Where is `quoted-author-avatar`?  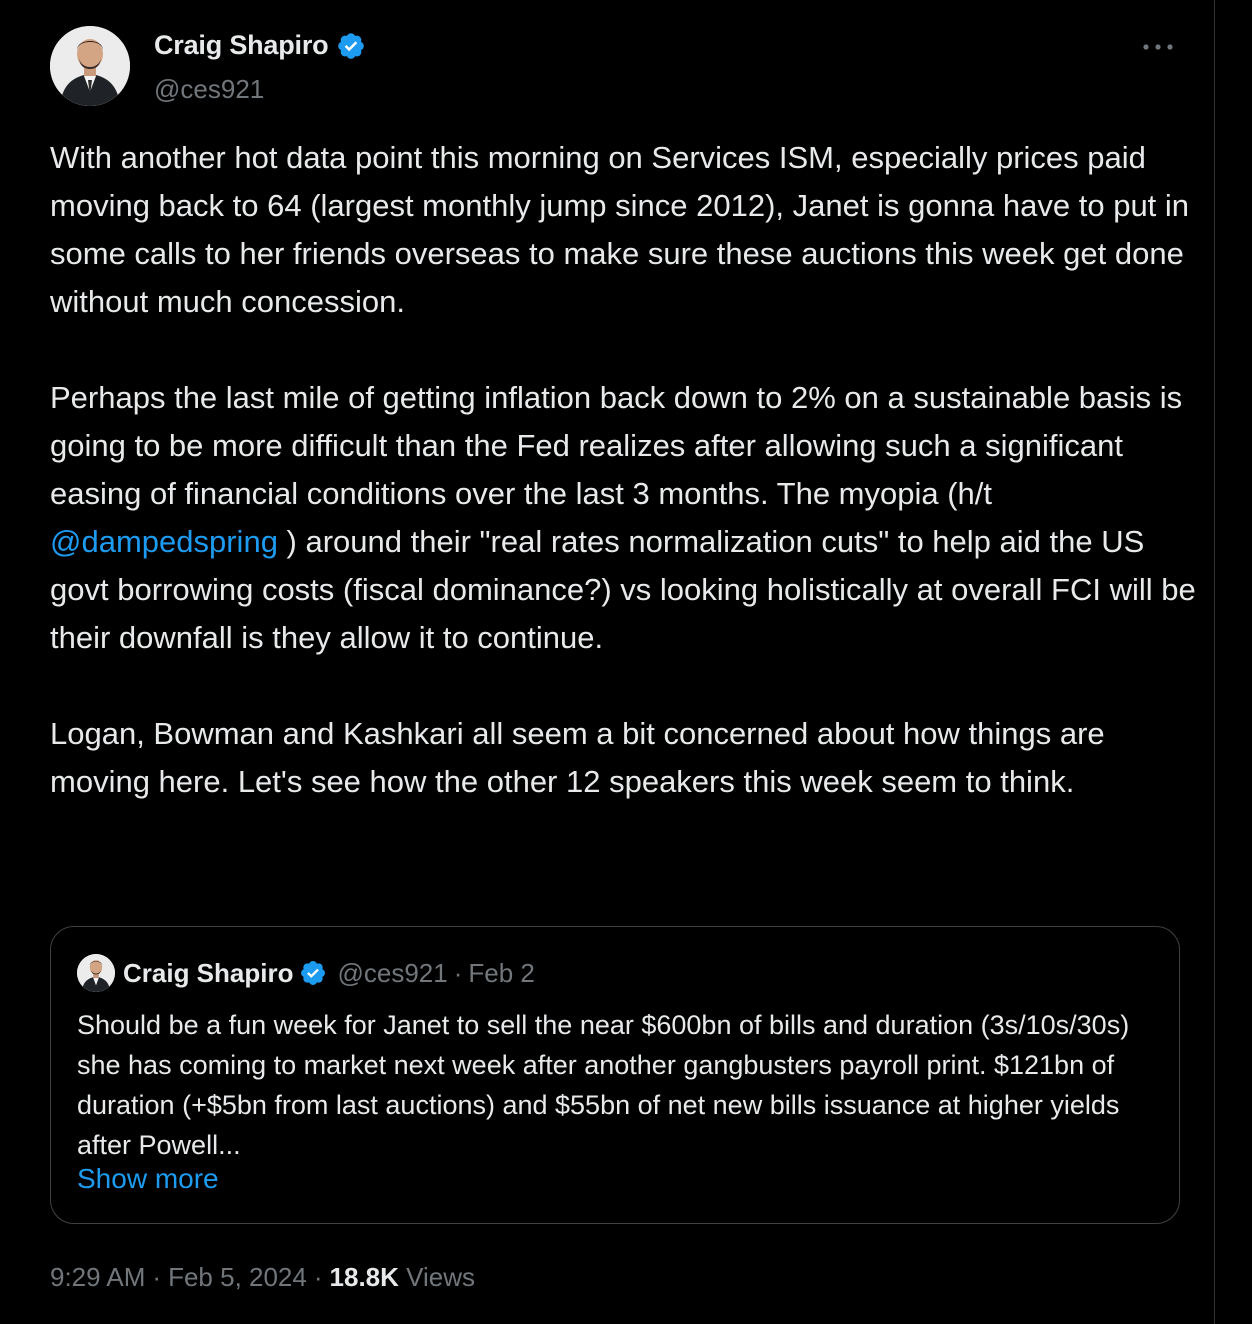 quoted-author-avatar is located at coordinates (96, 973).